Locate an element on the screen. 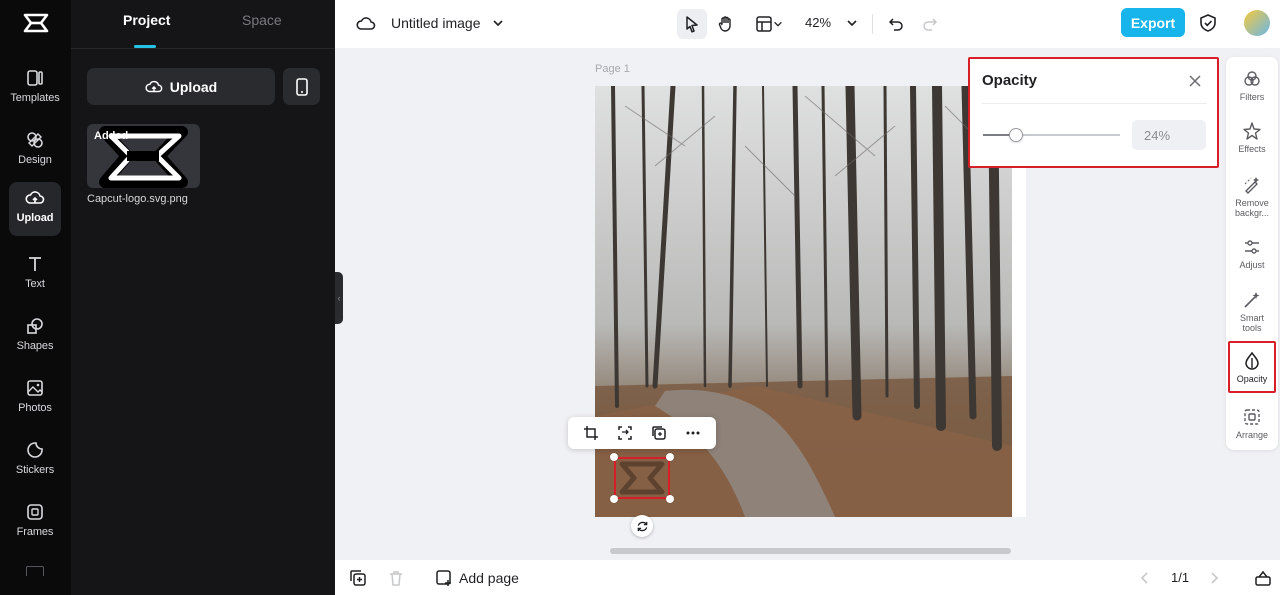 The height and width of the screenshot is (595, 1280). upload-button: Upload is located at coordinates (181, 86).